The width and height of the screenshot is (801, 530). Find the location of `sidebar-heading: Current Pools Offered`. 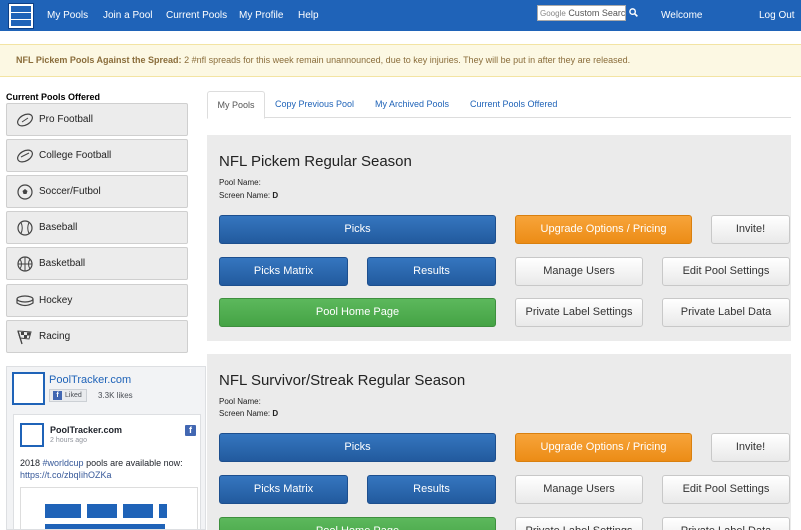

sidebar-heading: Current Pools Offered is located at coordinates (53, 97).